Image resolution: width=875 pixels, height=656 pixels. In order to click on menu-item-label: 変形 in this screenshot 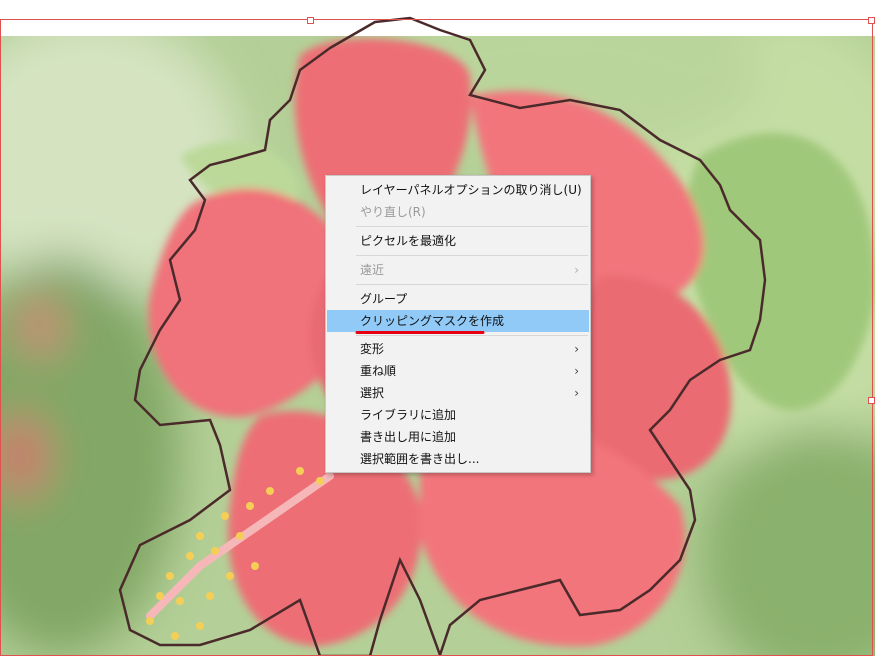, I will do `click(372, 349)`.